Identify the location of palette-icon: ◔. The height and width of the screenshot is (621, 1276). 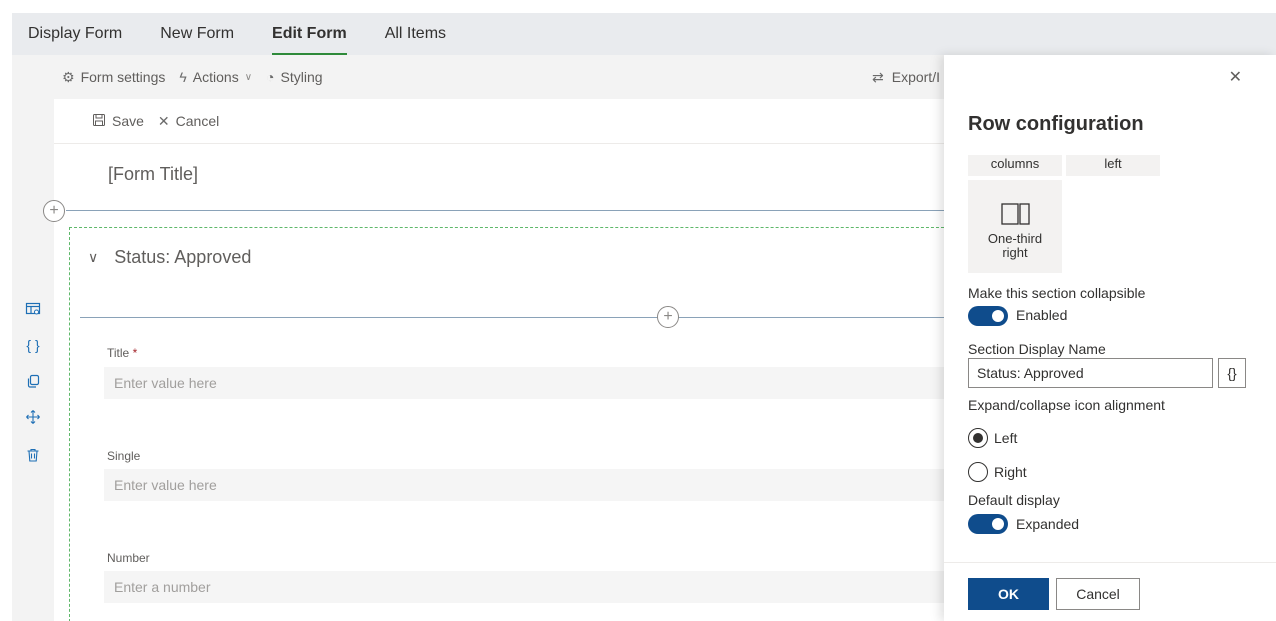
(270, 77).